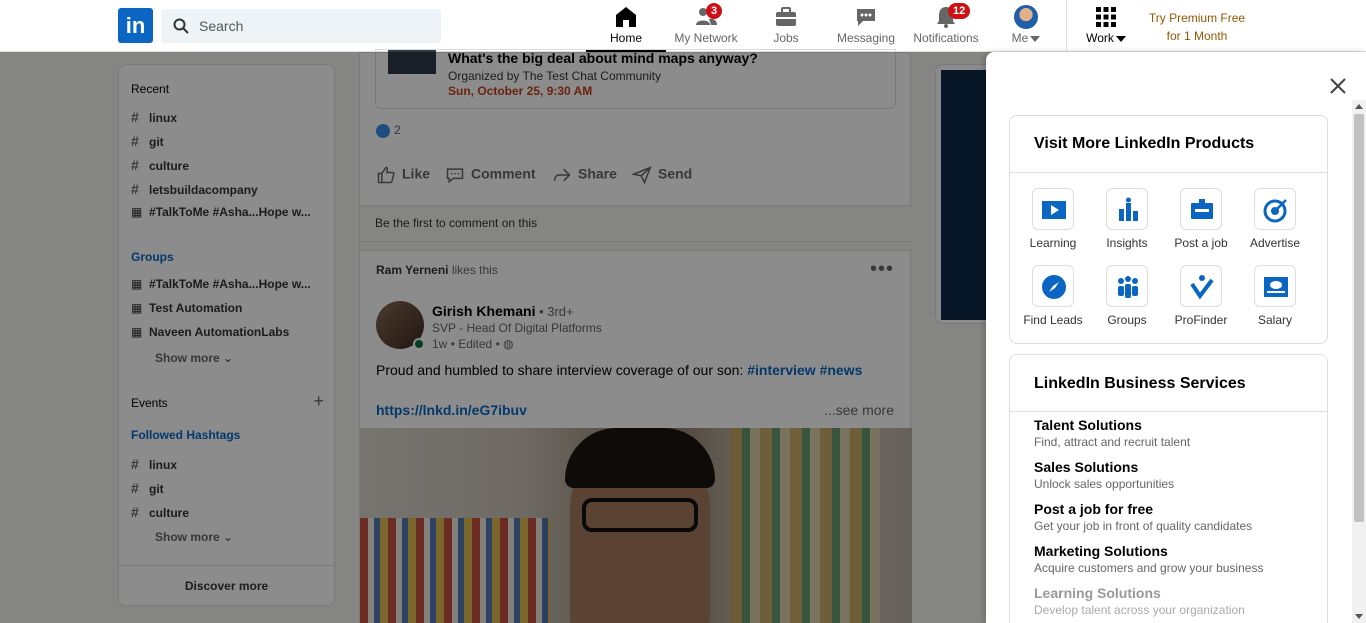 This screenshot has width=1366, height=623. What do you see at coordinates (1275, 211) in the screenshot?
I see `advertise-icon` at bounding box center [1275, 211].